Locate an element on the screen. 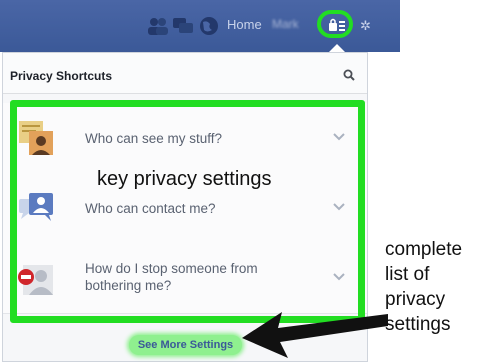  dropdown-caret is located at coordinates (337, 48).